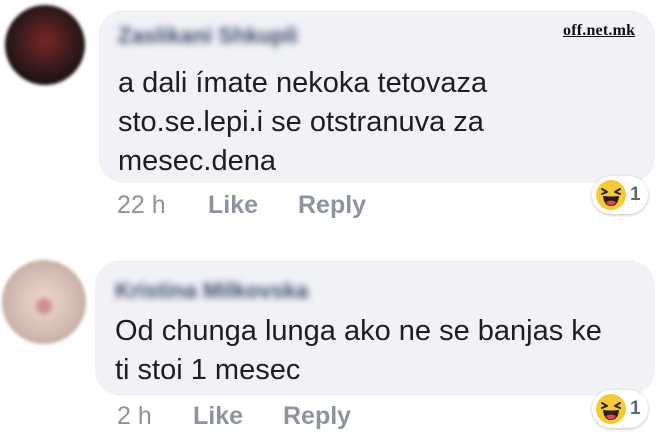  Describe the element at coordinates (197, 161) in the screenshot. I see `comment-text-line: mesec.dena` at that location.